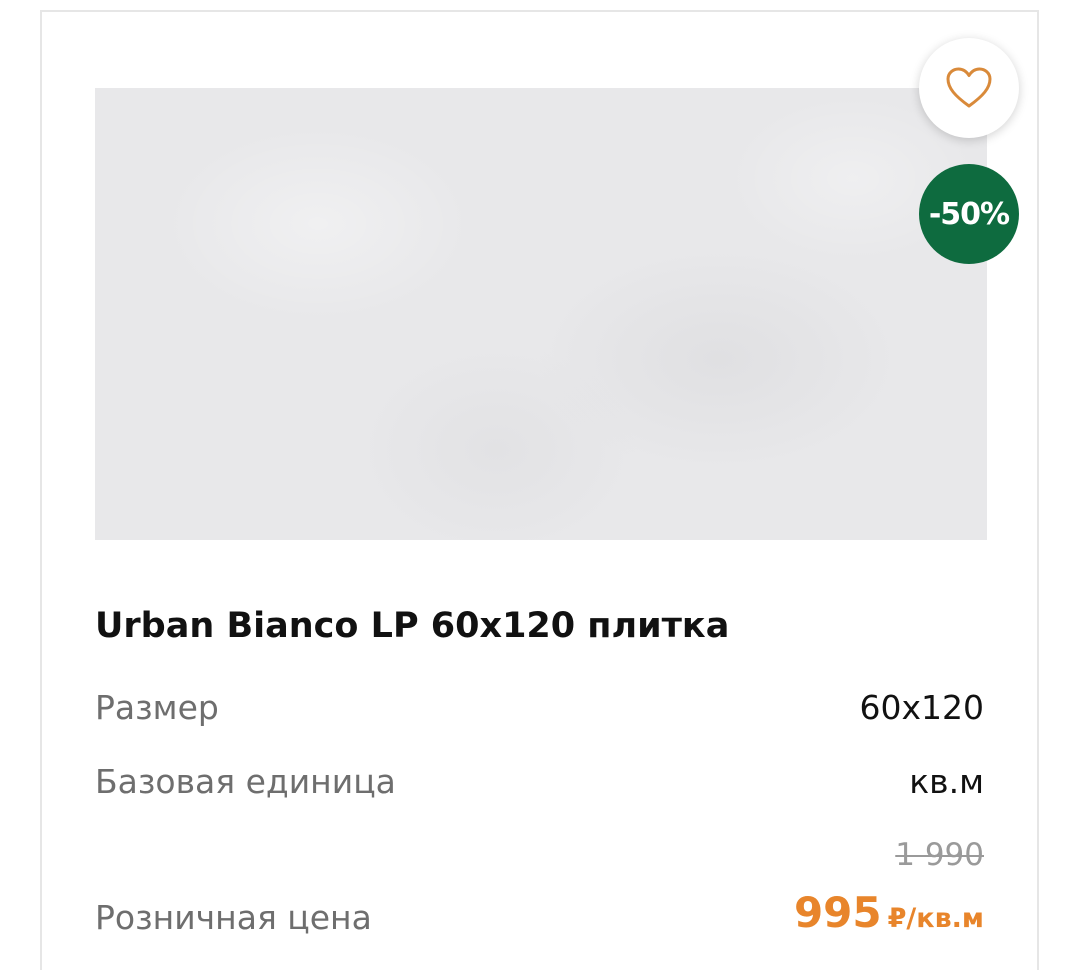 The width and height of the screenshot is (1080, 970). What do you see at coordinates (412, 626) in the screenshot?
I see `product-title: Urban Bianco LP 60x120 плитка` at bounding box center [412, 626].